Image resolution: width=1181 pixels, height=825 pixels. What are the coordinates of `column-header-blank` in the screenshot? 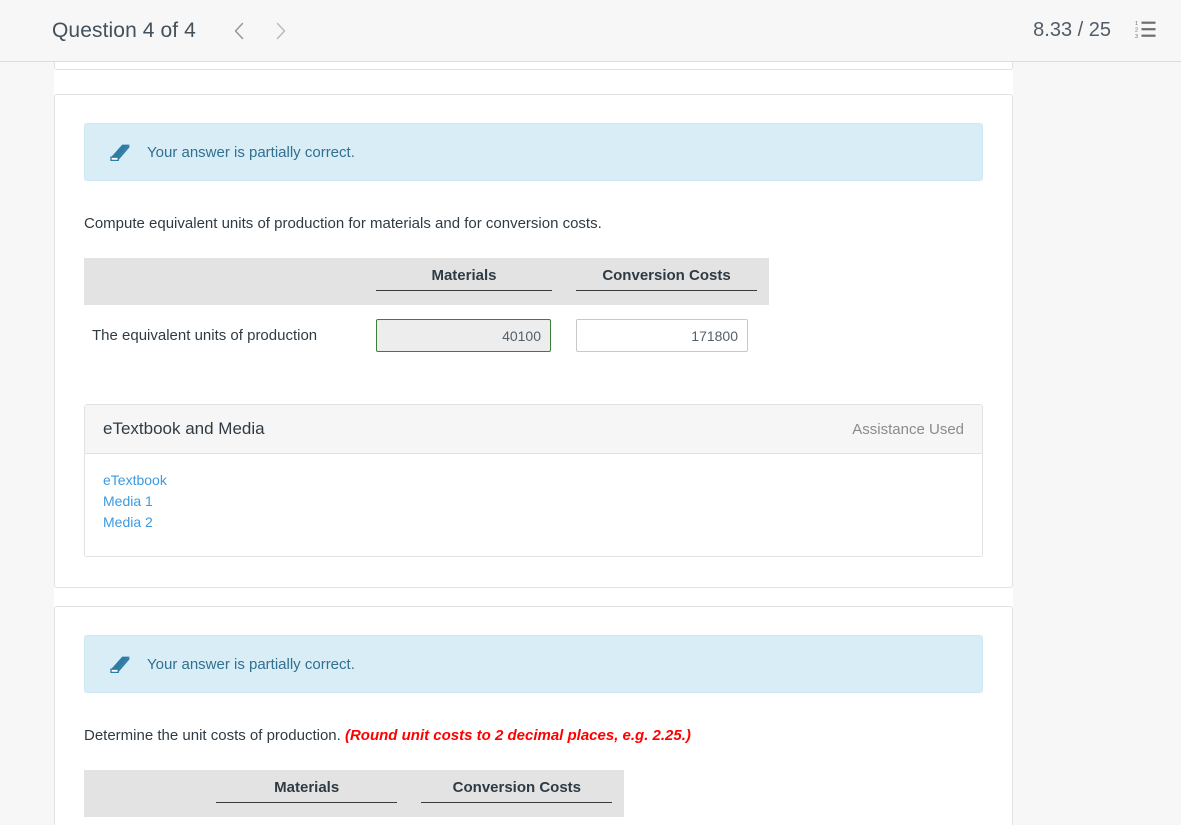 It's located at (224, 281).